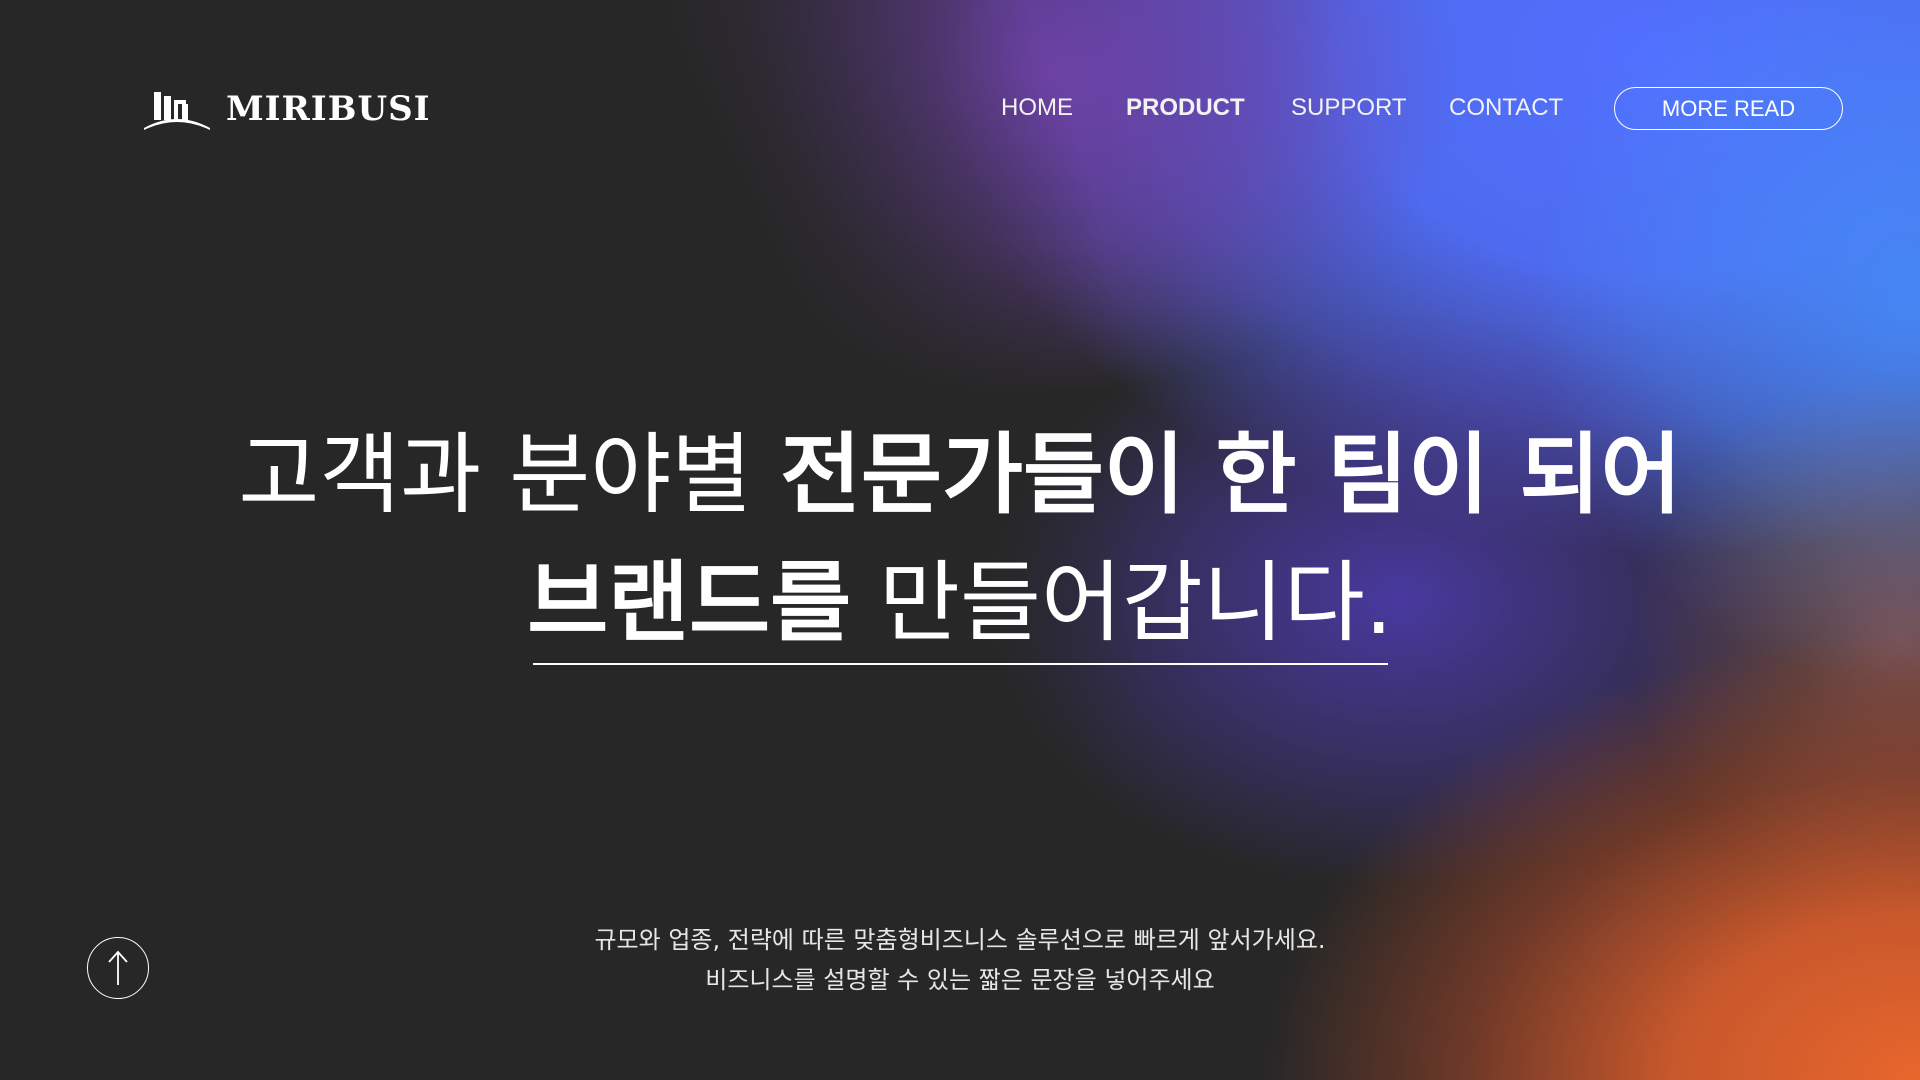  What do you see at coordinates (1728, 108) in the screenshot?
I see `more-read-button: MORE READ` at bounding box center [1728, 108].